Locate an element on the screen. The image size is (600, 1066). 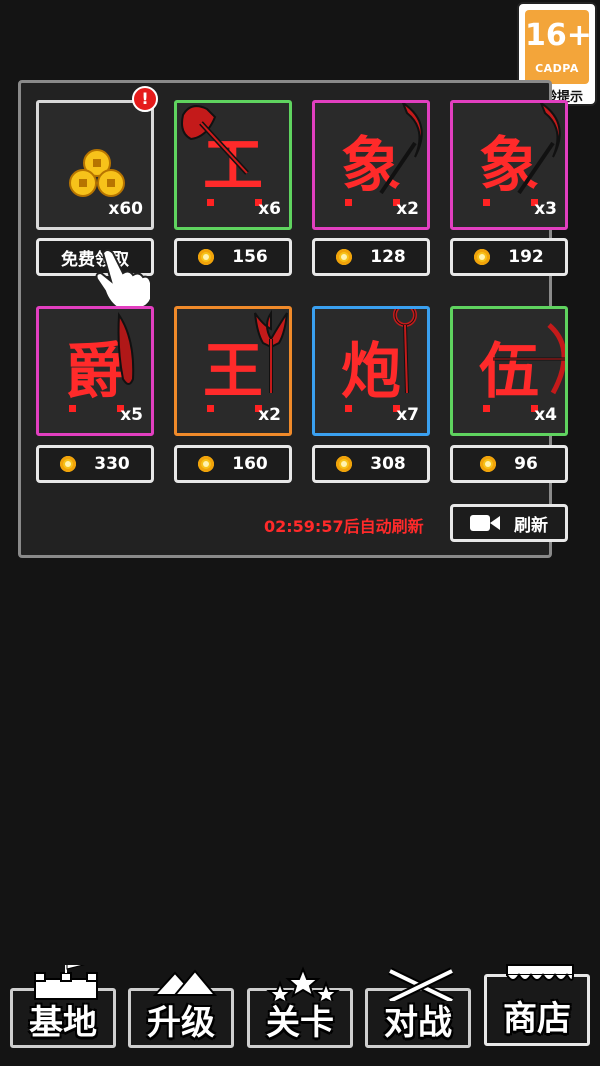
nav-levels: 关卡 is located at coordinates (300, 1007).